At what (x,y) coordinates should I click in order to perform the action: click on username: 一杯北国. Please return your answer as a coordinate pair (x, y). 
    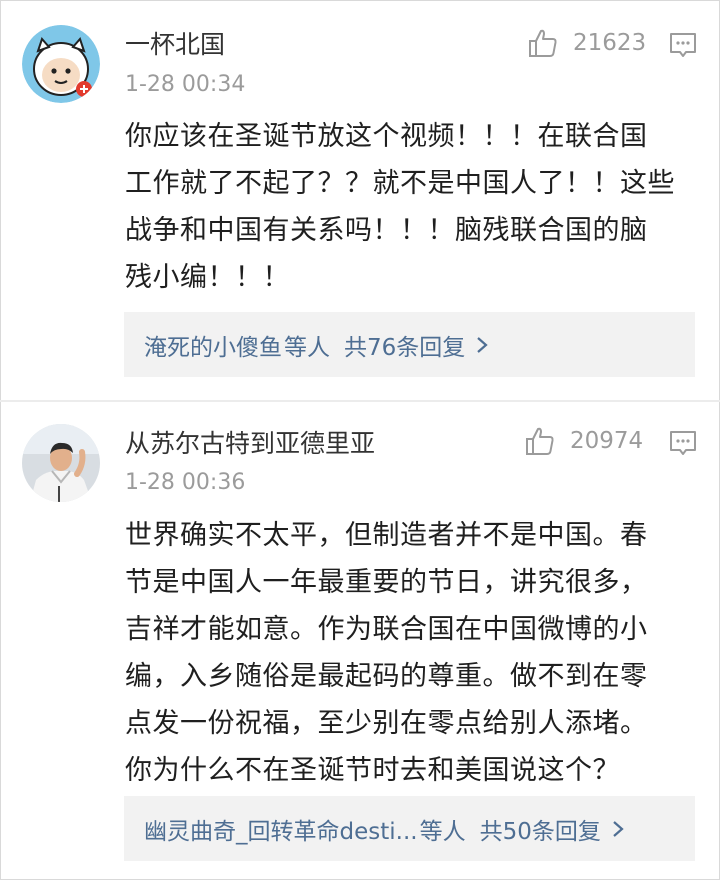
    Looking at the image, I should click on (175, 45).